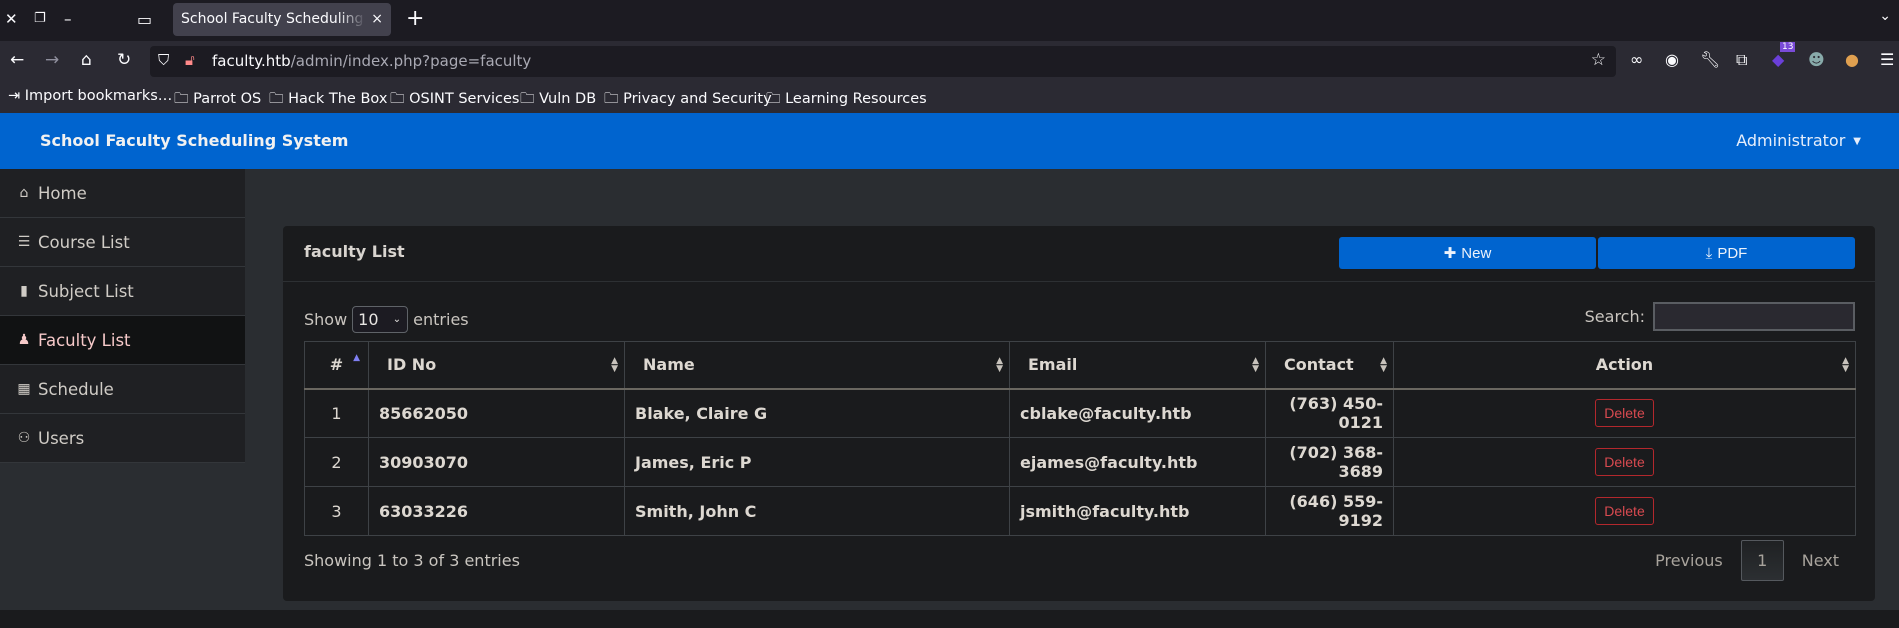 The height and width of the screenshot is (628, 1899). I want to click on bookmark-folder: 🗀︎ Privacy and Security, so click(688, 100).